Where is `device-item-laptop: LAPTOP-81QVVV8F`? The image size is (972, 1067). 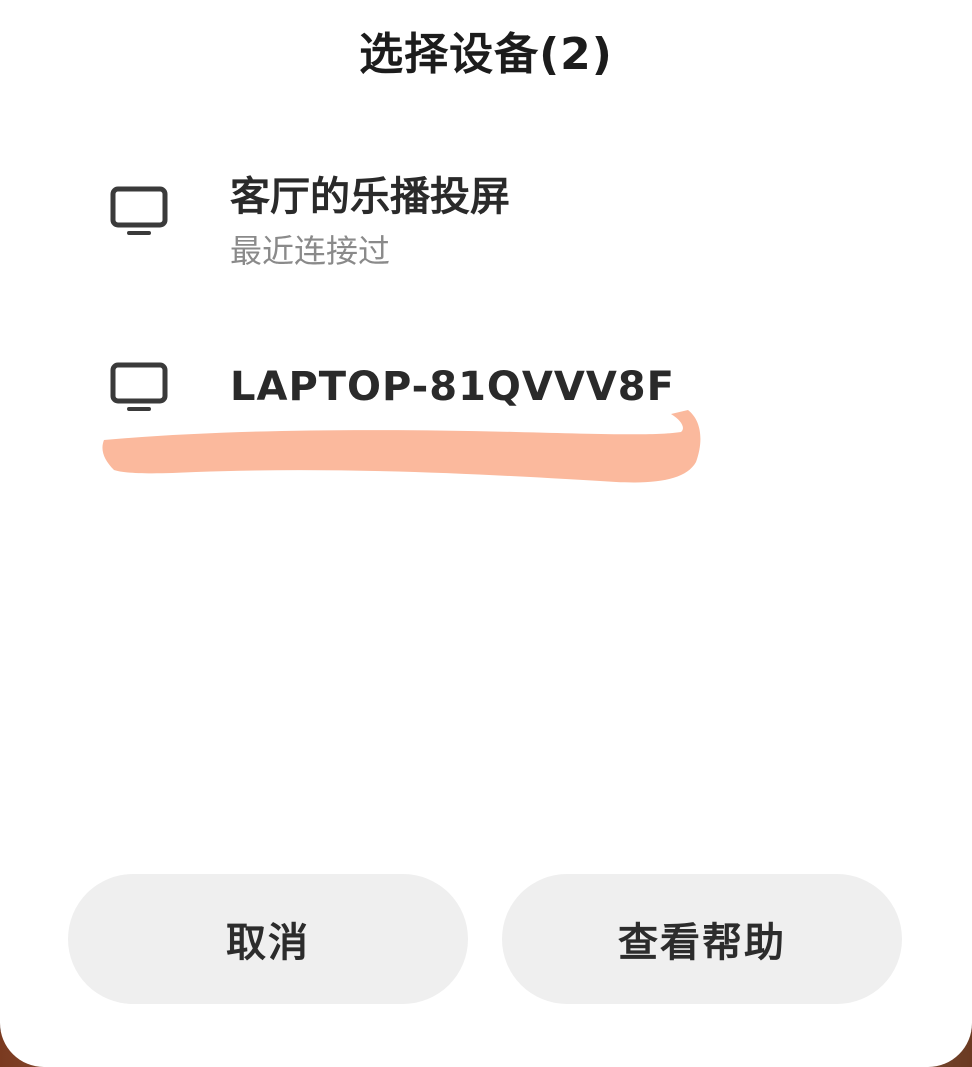 device-item-laptop: LAPTOP-81QVVV8F is located at coordinates (486, 395).